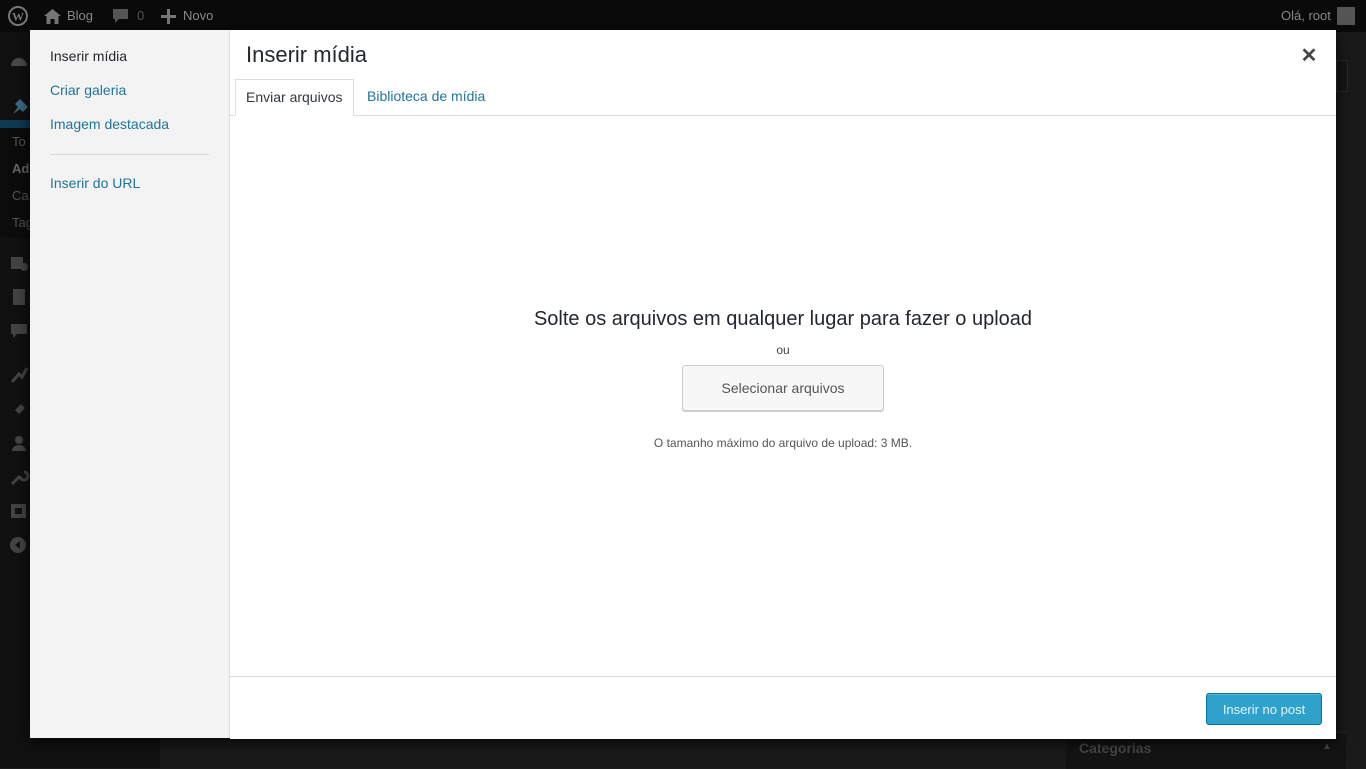  What do you see at coordinates (88, 90) in the screenshot?
I see `menu-item-create-gallery: Criar galeria` at bounding box center [88, 90].